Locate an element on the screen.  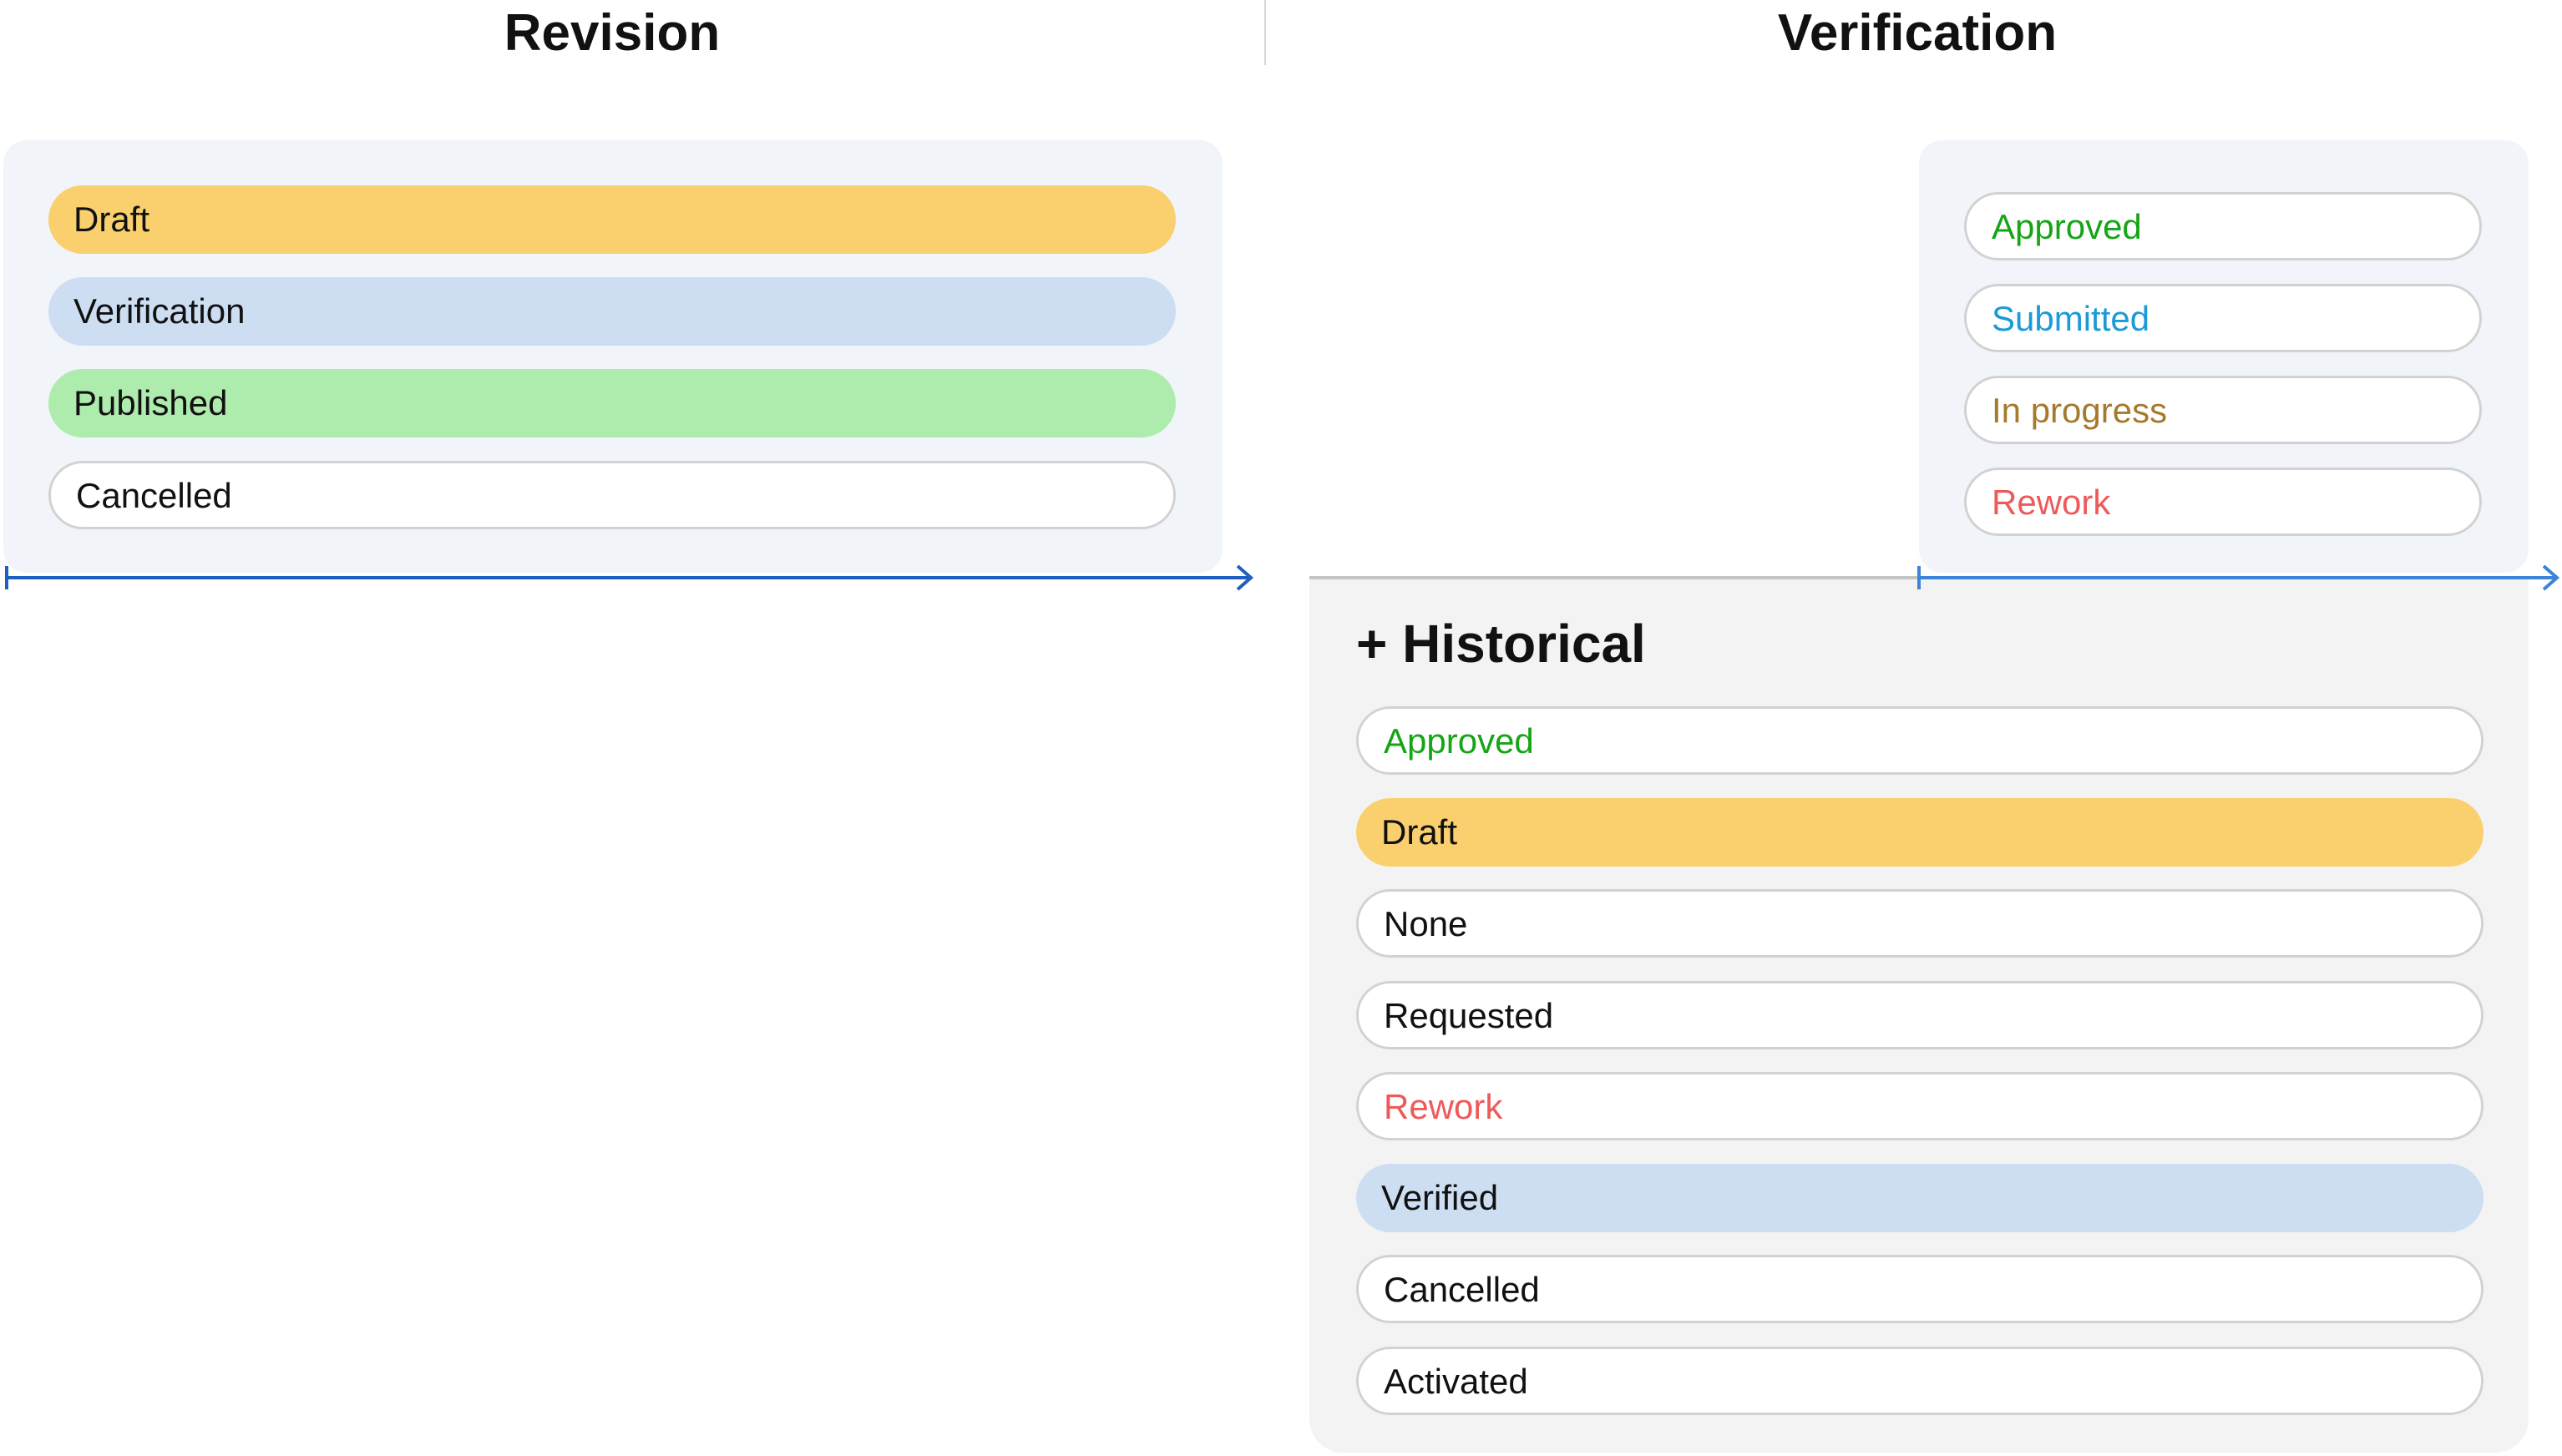
timeline-axes is located at coordinates (1282, 577).